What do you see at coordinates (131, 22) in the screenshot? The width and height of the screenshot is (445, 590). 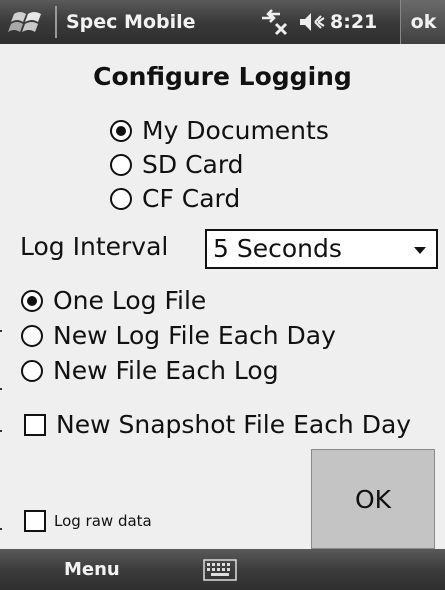 I see `app-title: Spec Mobile` at bounding box center [131, 22].